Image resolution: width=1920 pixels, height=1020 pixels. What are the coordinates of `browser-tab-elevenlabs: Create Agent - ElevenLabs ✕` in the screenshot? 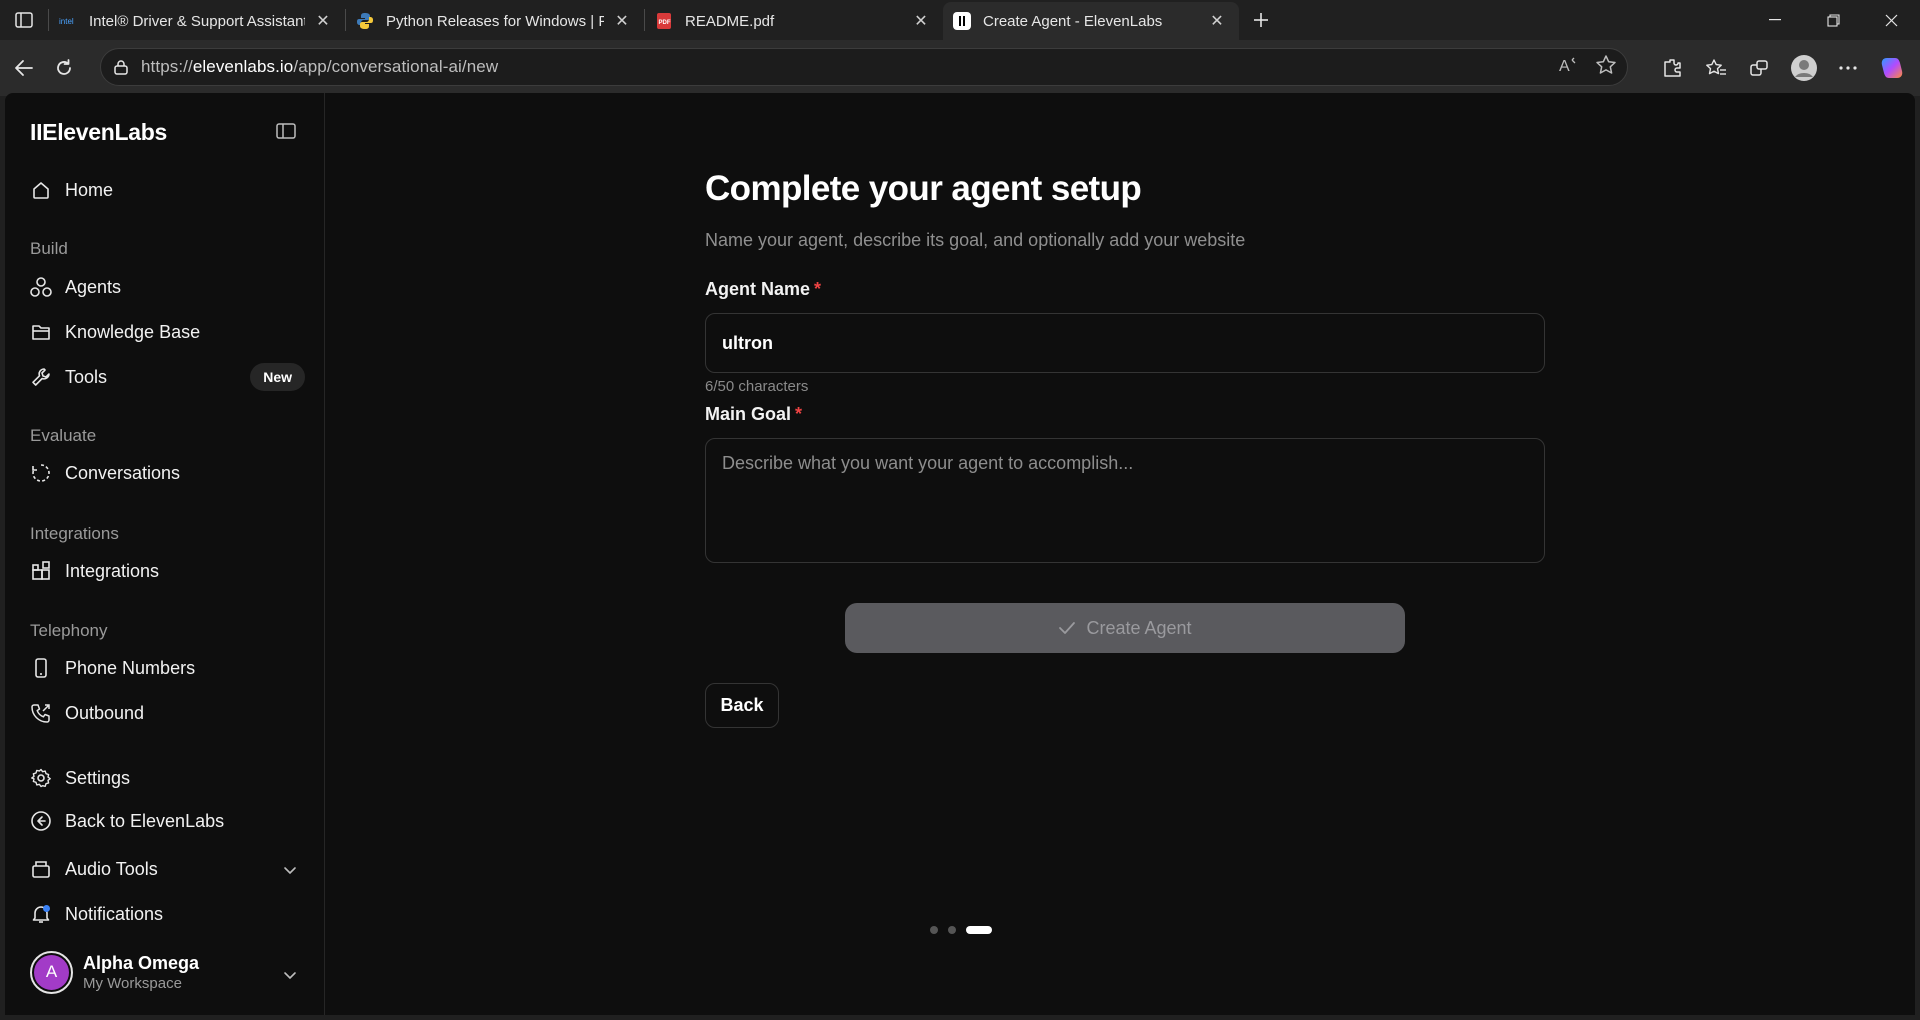 It's located at (1091, 21).